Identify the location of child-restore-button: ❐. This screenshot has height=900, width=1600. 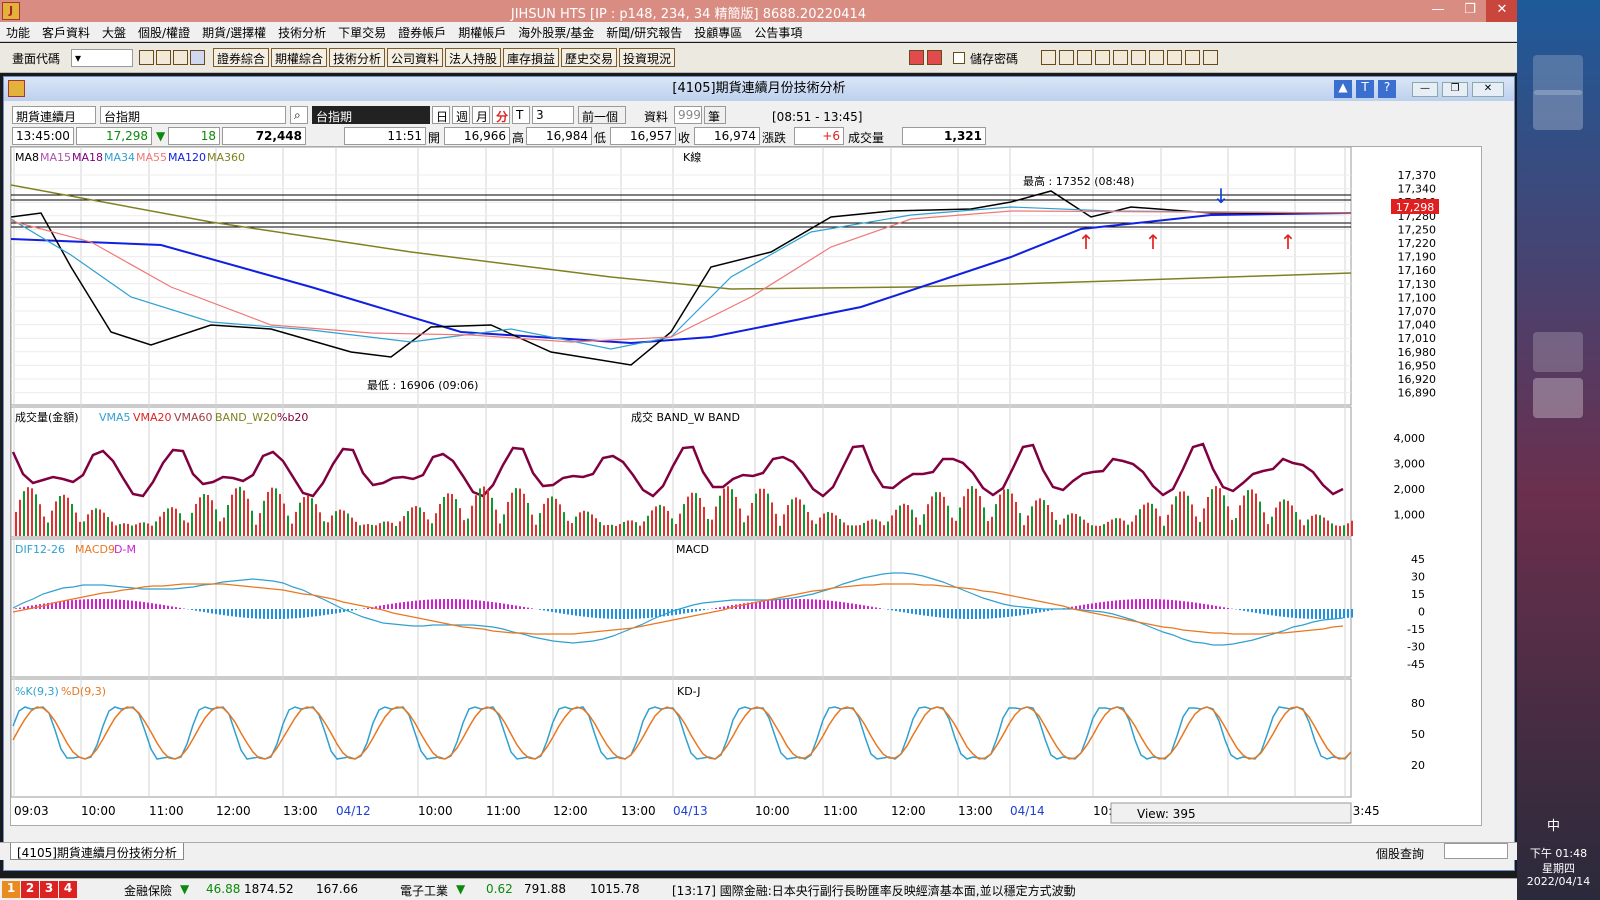
(1455, 89).